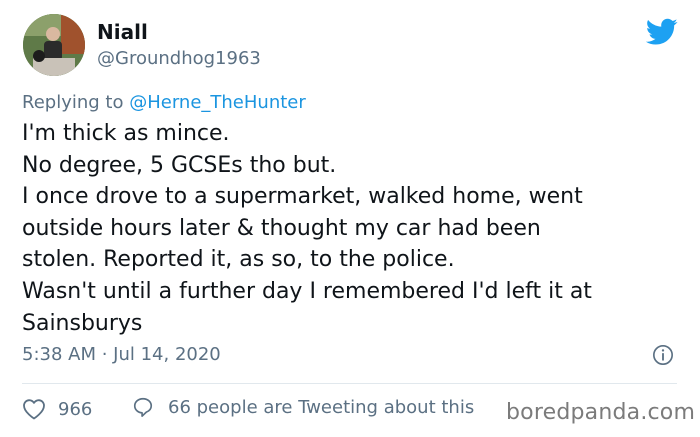 Image resolution: width=700 pixels, height=437 pixels. I want to click on tweet-line: No degree, 5 GCSEs tho but., so click(179, 165).